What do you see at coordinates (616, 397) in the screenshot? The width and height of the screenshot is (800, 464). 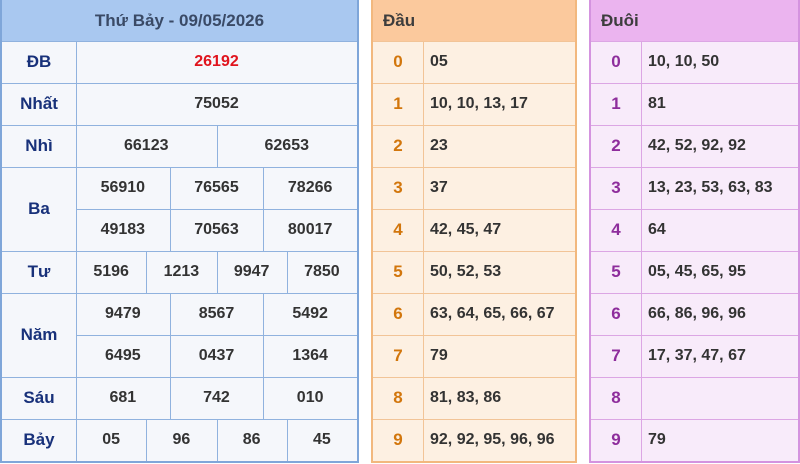 I see `duoi-digit: 8` at bounding box center [616, 397].